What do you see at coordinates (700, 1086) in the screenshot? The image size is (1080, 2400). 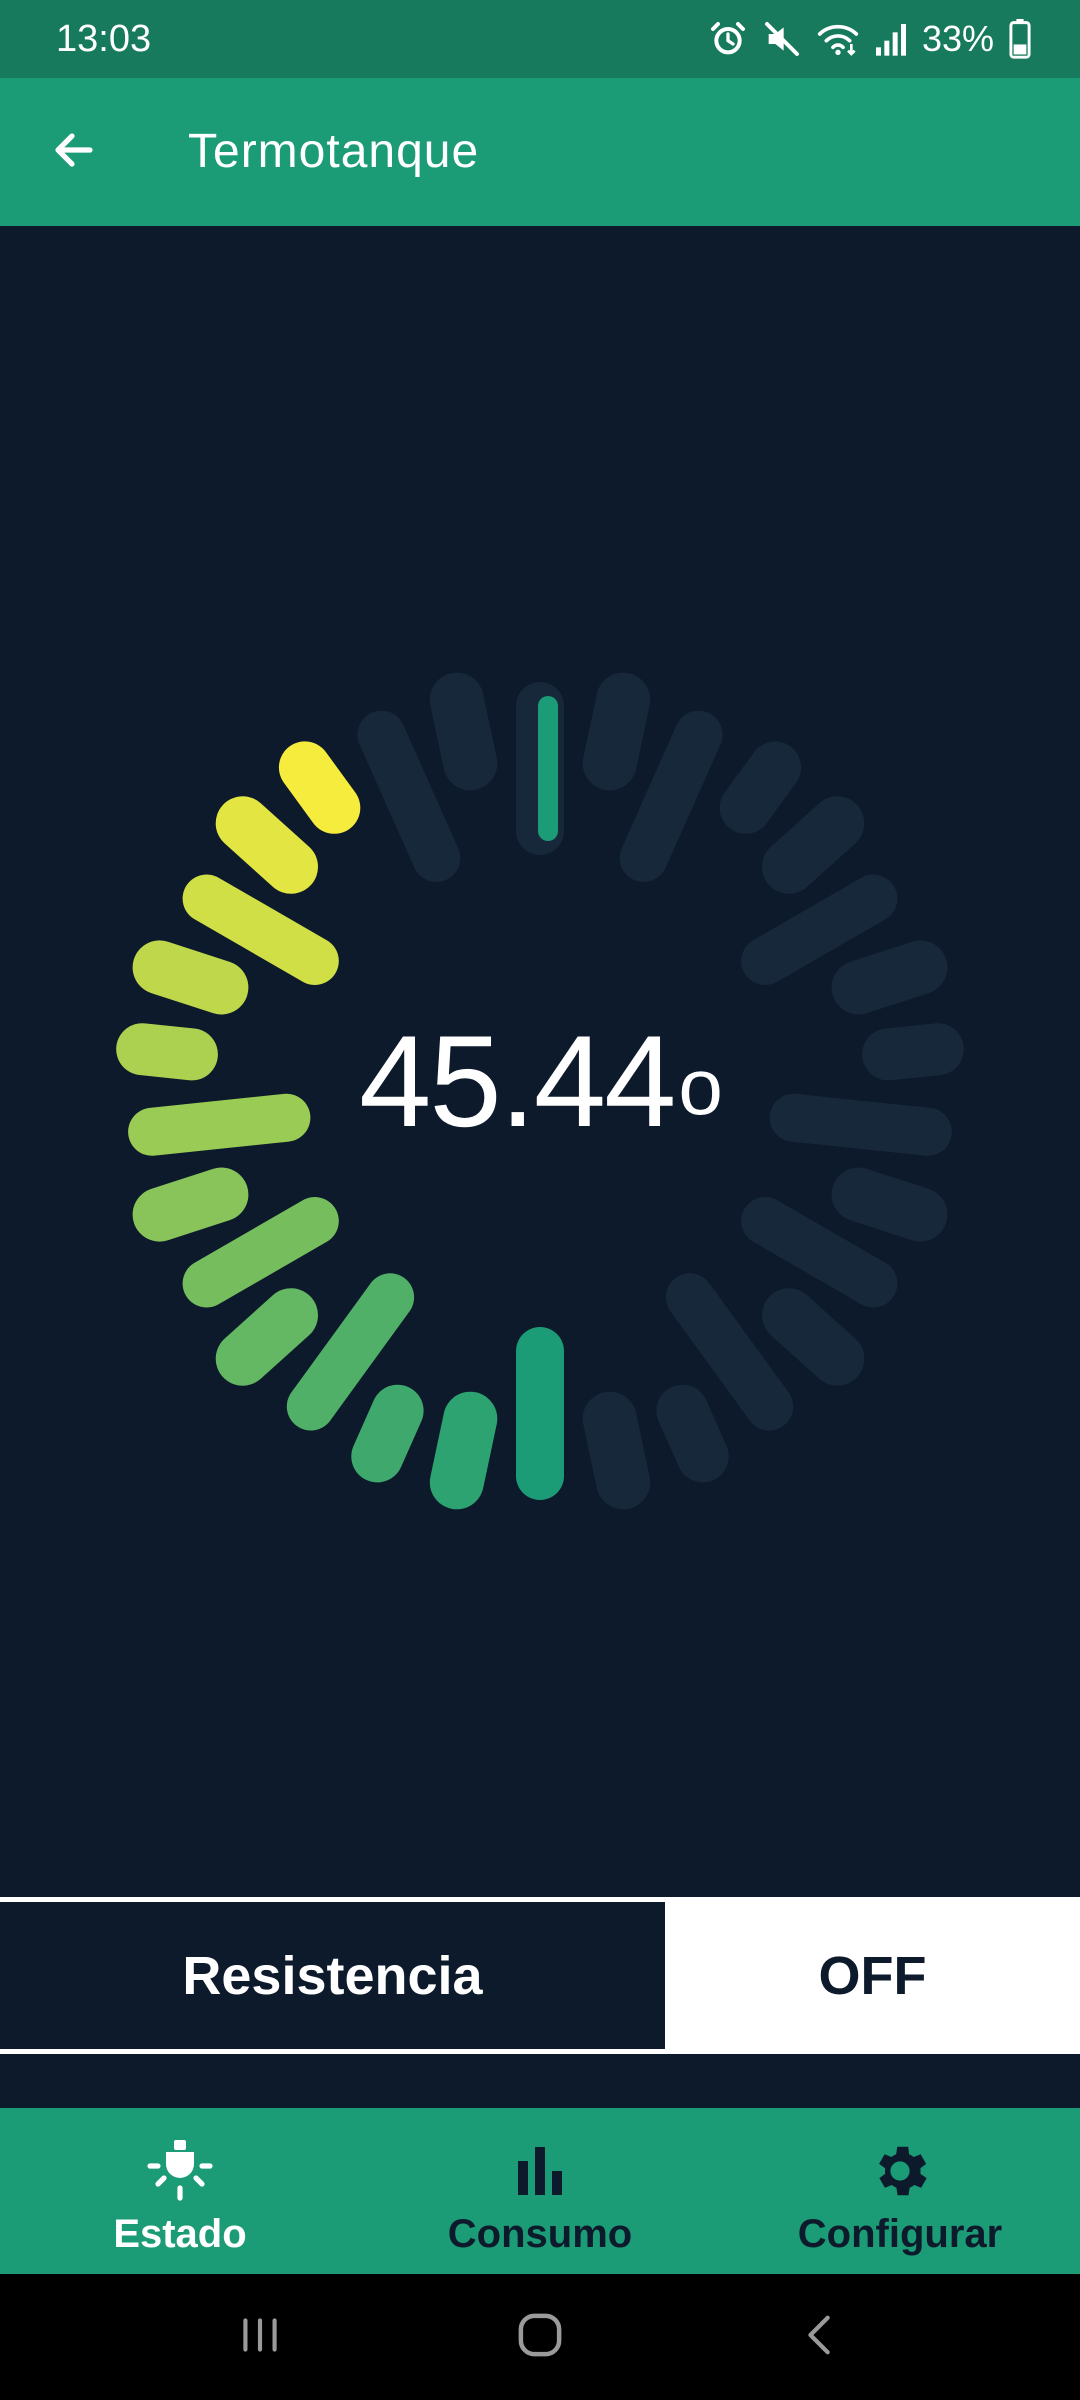 I see `degree-symbol: o` at bounding box center [700, 1086].